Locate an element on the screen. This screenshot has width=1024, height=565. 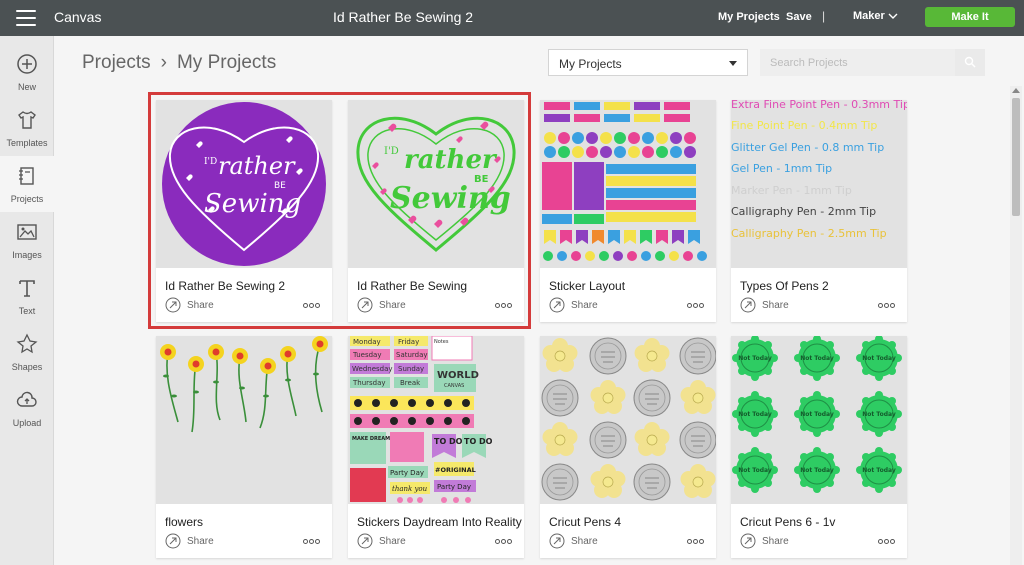
project-name: Types Of Pens 2 is located at coordinates (784, 286).